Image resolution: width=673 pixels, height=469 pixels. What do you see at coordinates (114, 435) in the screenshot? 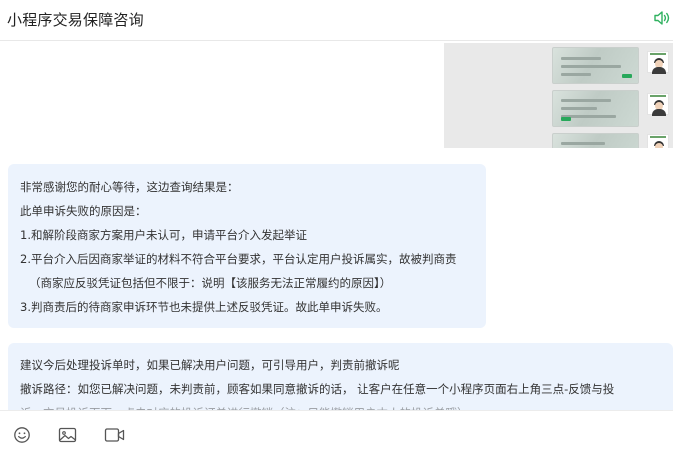
I see `video-icon` at bounding box center [114, 435].